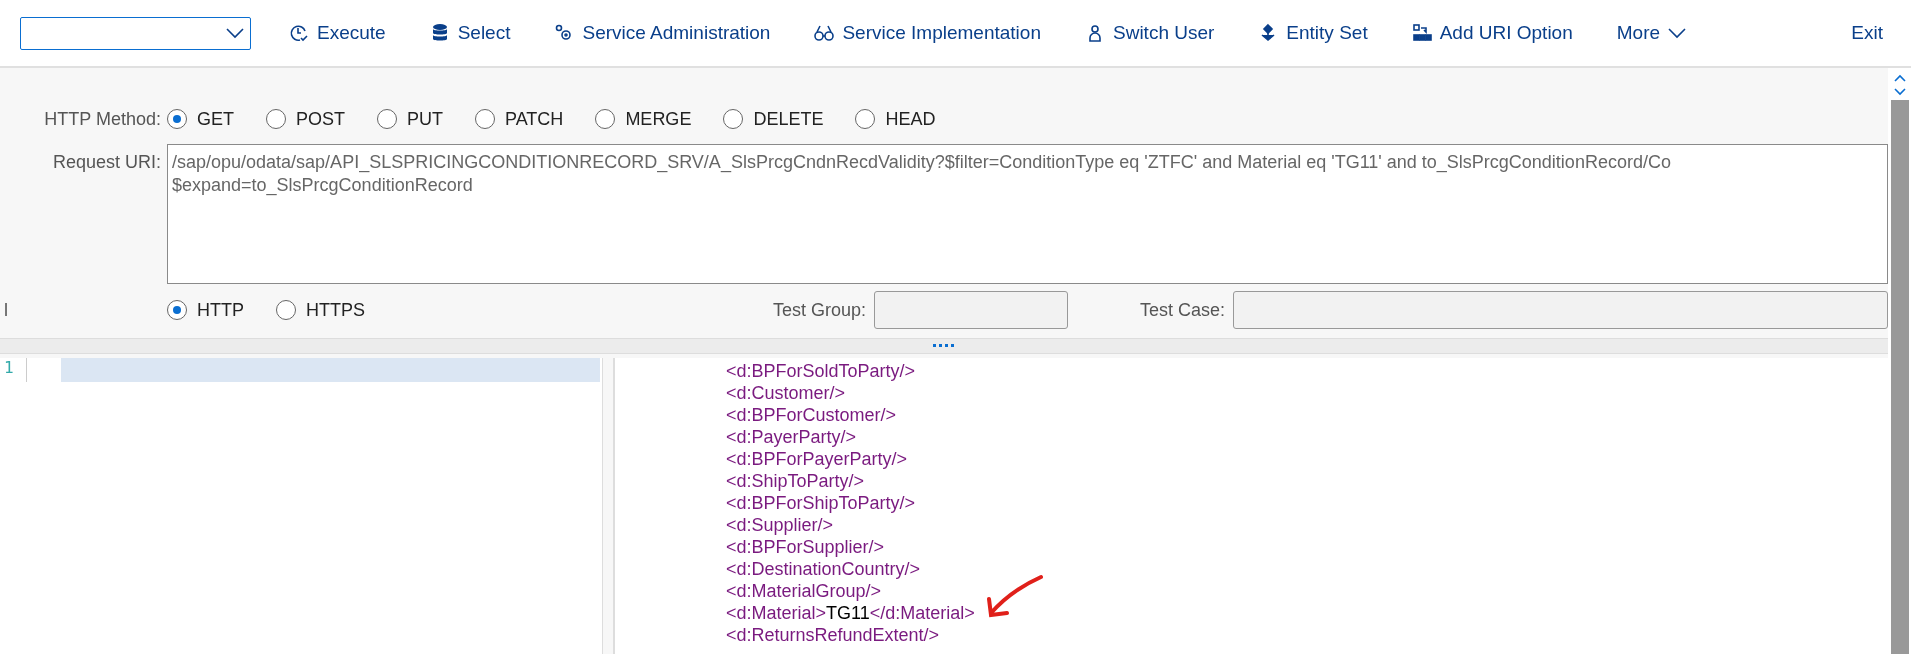 This screenshot has height=654, width=1911. Describe the element at coordinates (824, 33) in the screenshot. I see `glasses-icon` at that location.